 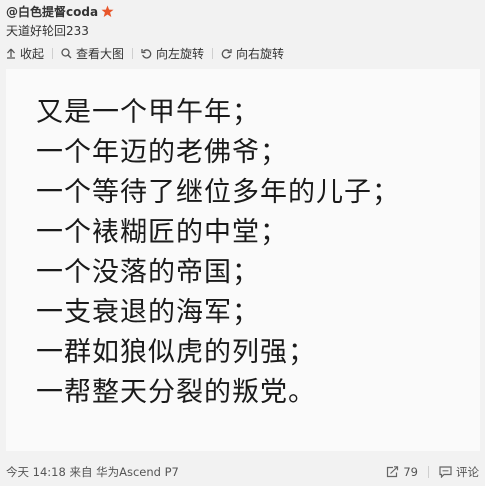 What do you see at coordinates (148, 312) in the screenshot?
I see `image-text-line: 一支衰退的海军；` at bounding box center [148, 312].